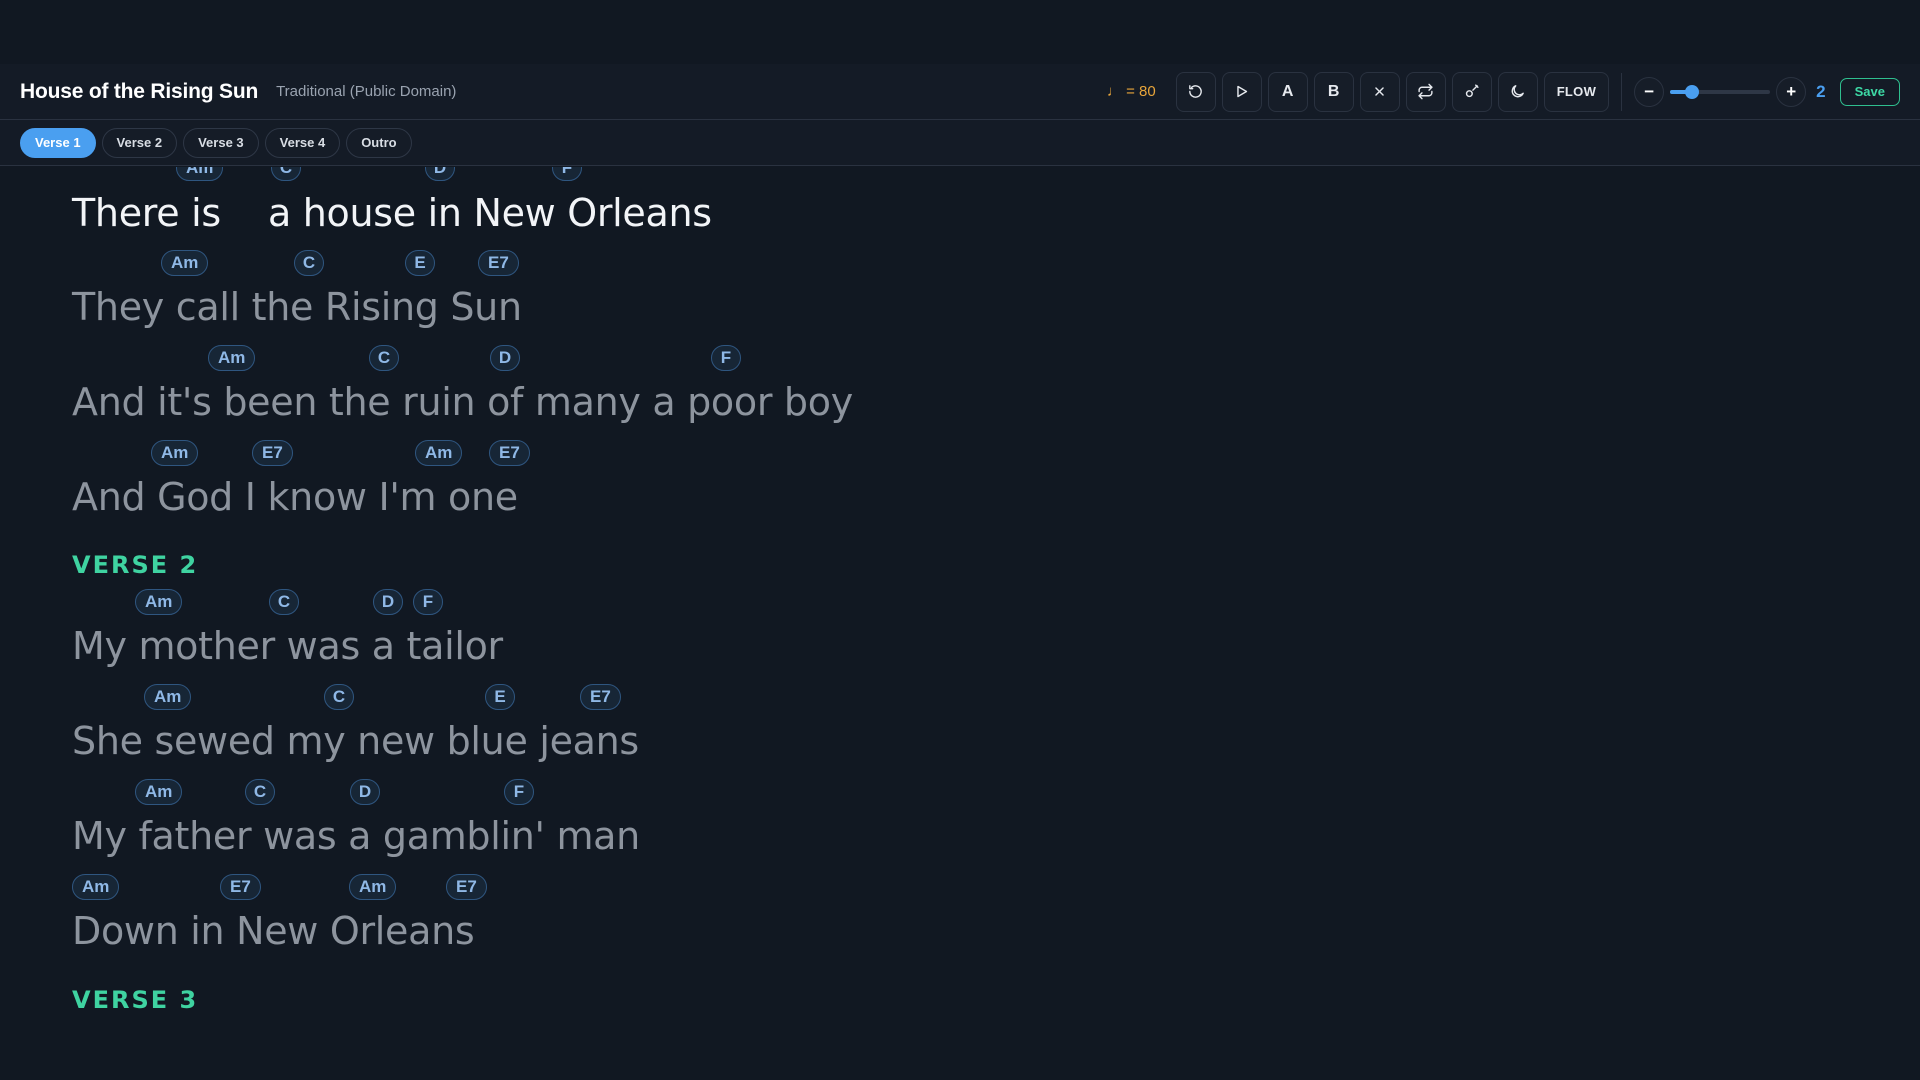 Image resolution: width=1920 pixels, height=1080 pixels. I want to click on zoom-slider, so click(1720, 92).